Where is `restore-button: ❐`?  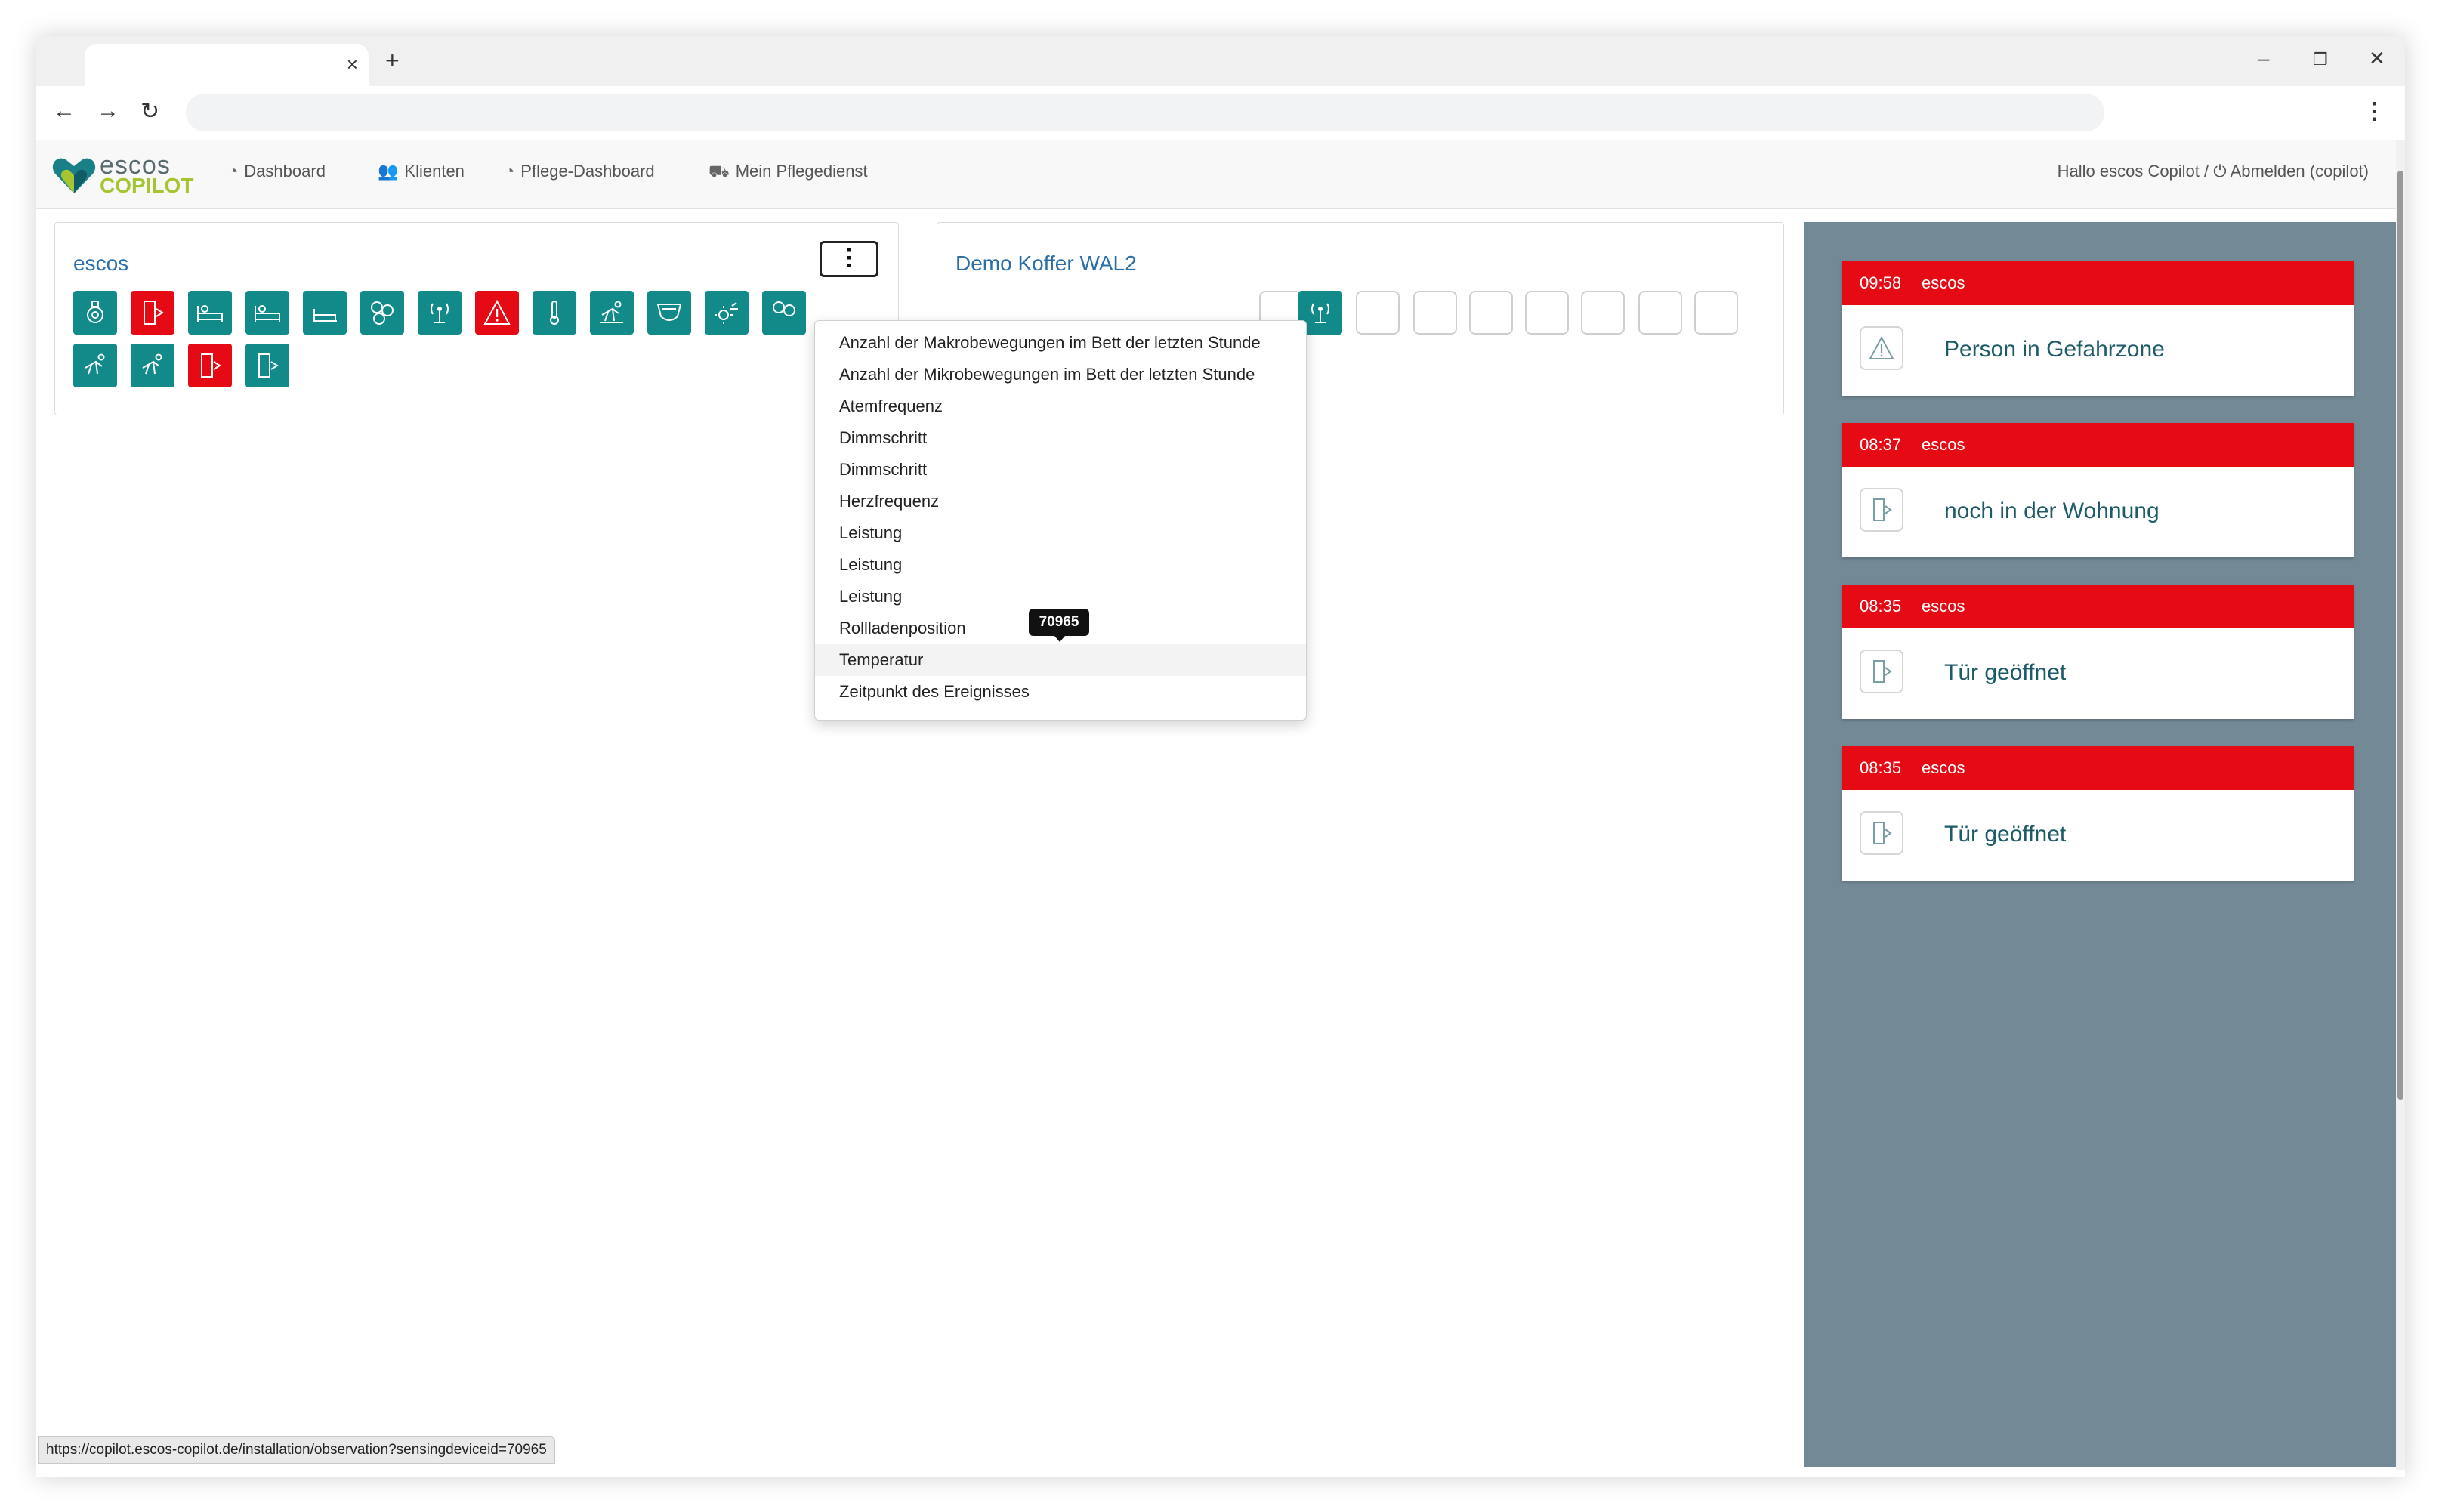 restore-button: ❐ is located at coordinates (2321, 60).